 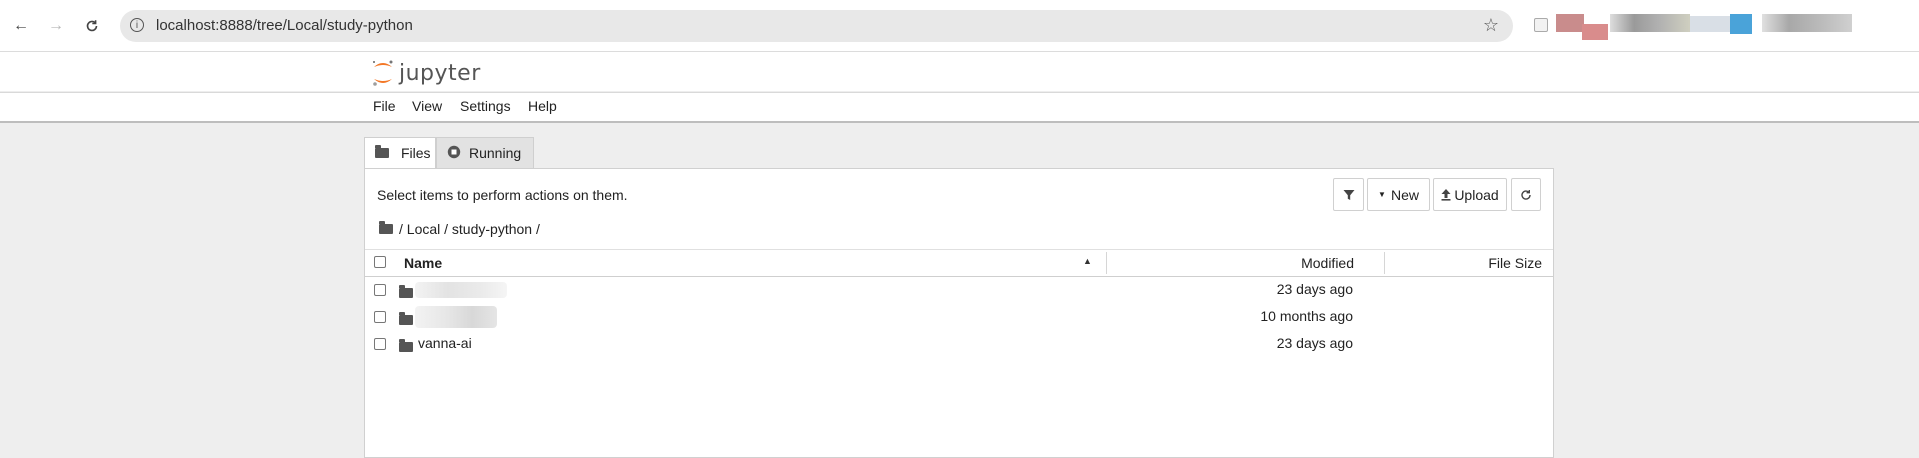 I want to click on home-folder-icon, so click(x=388, y=229).